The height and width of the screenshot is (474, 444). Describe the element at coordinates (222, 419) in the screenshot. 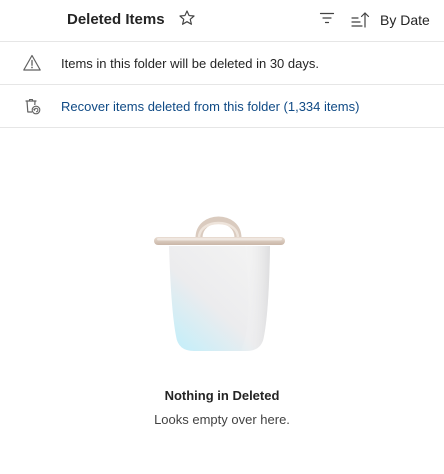

I see `empty-state-subtitle: Looks empty over here.` at that location.